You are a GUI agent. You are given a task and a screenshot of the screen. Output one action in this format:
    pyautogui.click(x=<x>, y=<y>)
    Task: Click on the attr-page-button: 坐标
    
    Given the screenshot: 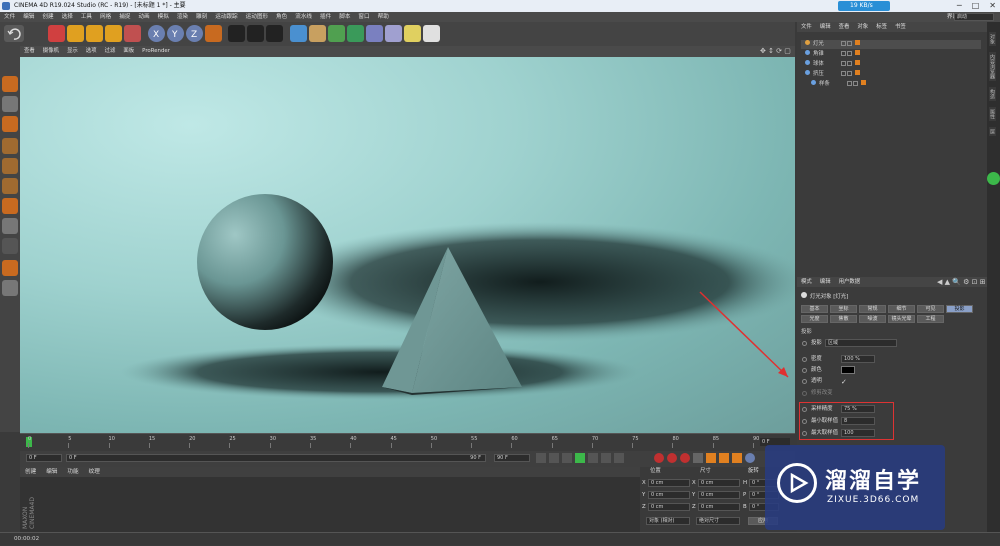 What is the action you would take?
    pyautogui.click(x=843, y=309)
    